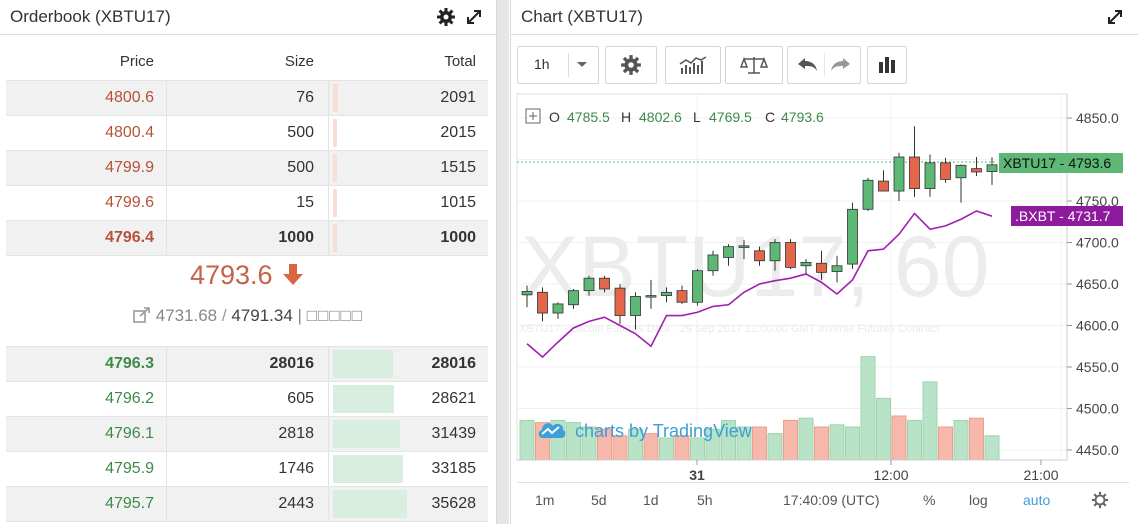 The height and width of the screenshot is (524, 1138). What do you see at coordinates (1061, 163) in the screenshot?
I see `last-price-tag: XBTU17 - 4793.6` at bounding box center [1061, 163].